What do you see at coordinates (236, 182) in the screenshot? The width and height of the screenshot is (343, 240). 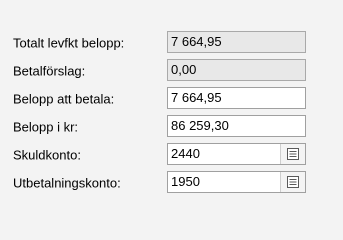 I see `utbetalningskonto-input: 1950` at bounding box center [236, 182].